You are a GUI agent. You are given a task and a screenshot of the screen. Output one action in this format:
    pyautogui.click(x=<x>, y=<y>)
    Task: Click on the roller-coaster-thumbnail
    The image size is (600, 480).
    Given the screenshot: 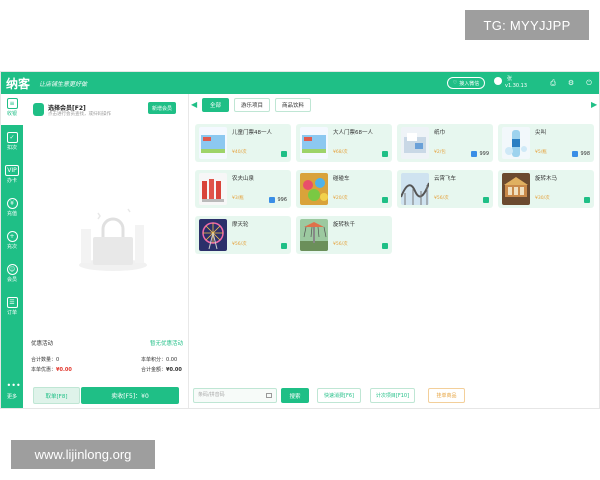 What is the action you would take?
    pyautogui.click(x=415, y=189)
    